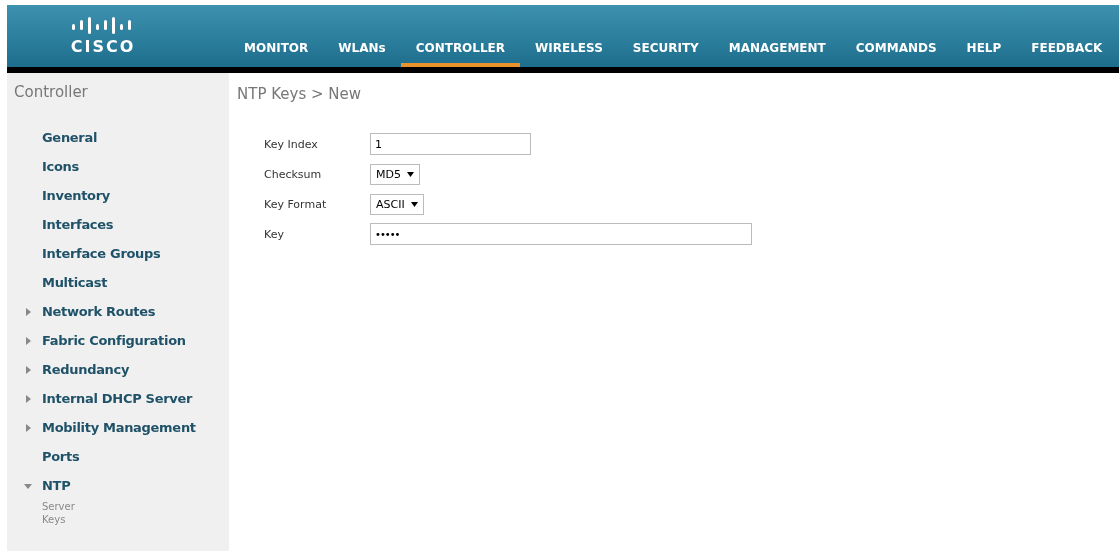 The height and width of the screenshot is (551, 1119). I want to click on sidebar-item: General, so click(70, 137).